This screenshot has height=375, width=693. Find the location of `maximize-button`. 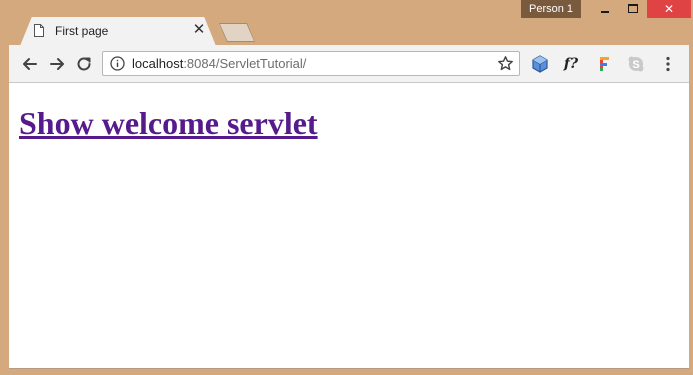

maximize-button is located at coordinates (633, 9).